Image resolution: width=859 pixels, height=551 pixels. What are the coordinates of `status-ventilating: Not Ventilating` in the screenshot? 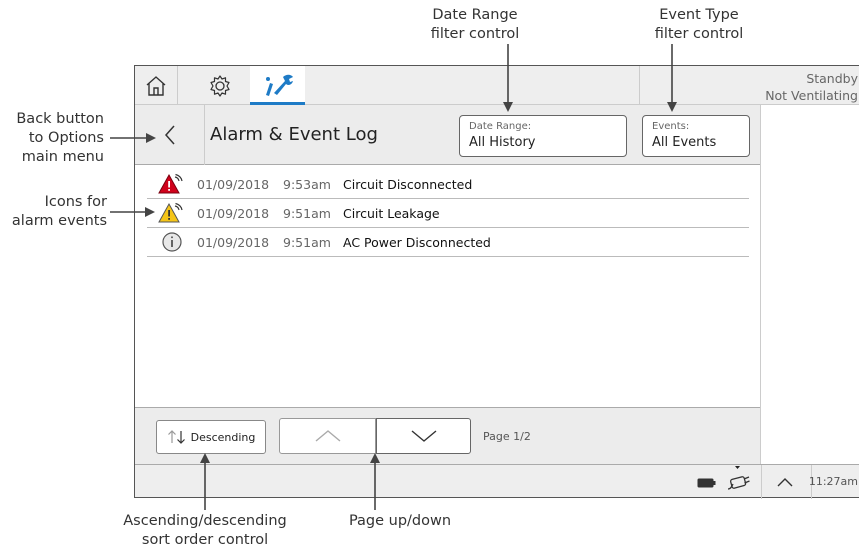 It's located at (811, 95).